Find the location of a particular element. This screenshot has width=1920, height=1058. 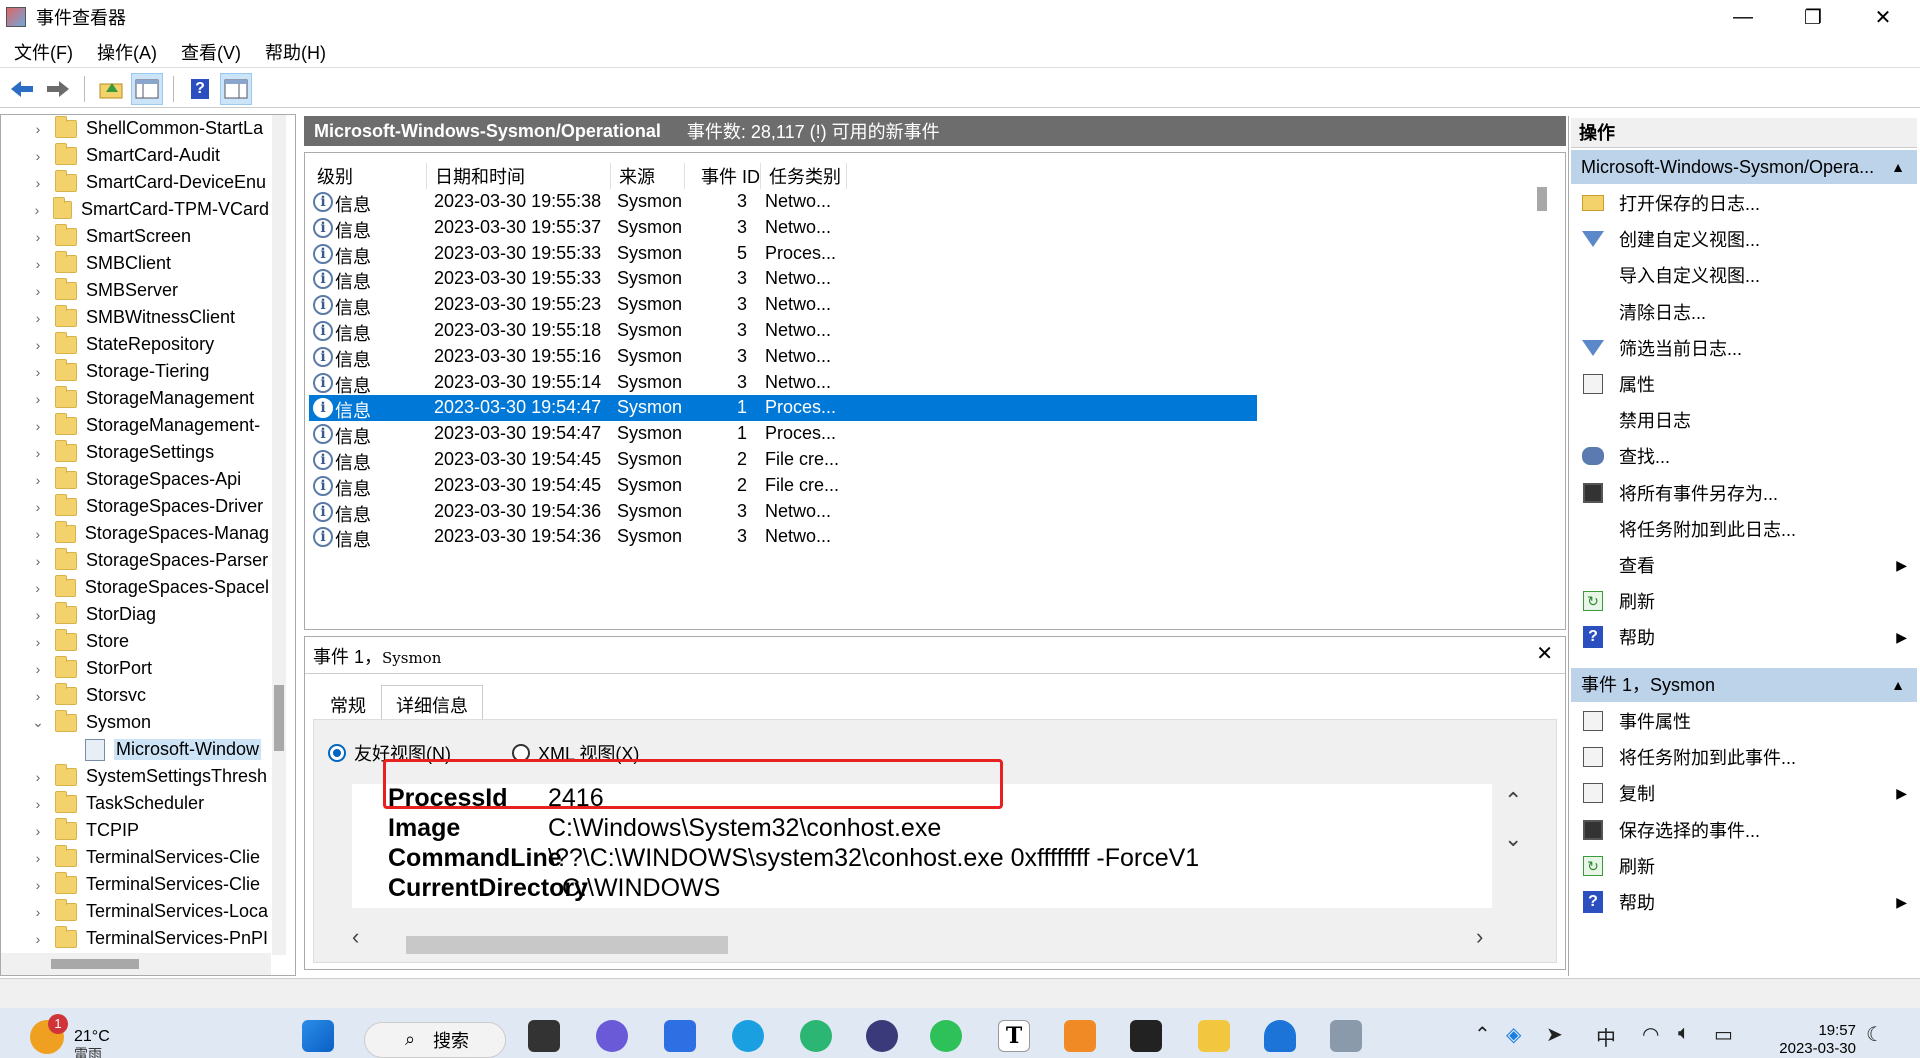

eclipse-icon is located at coordinates (882, 1036).